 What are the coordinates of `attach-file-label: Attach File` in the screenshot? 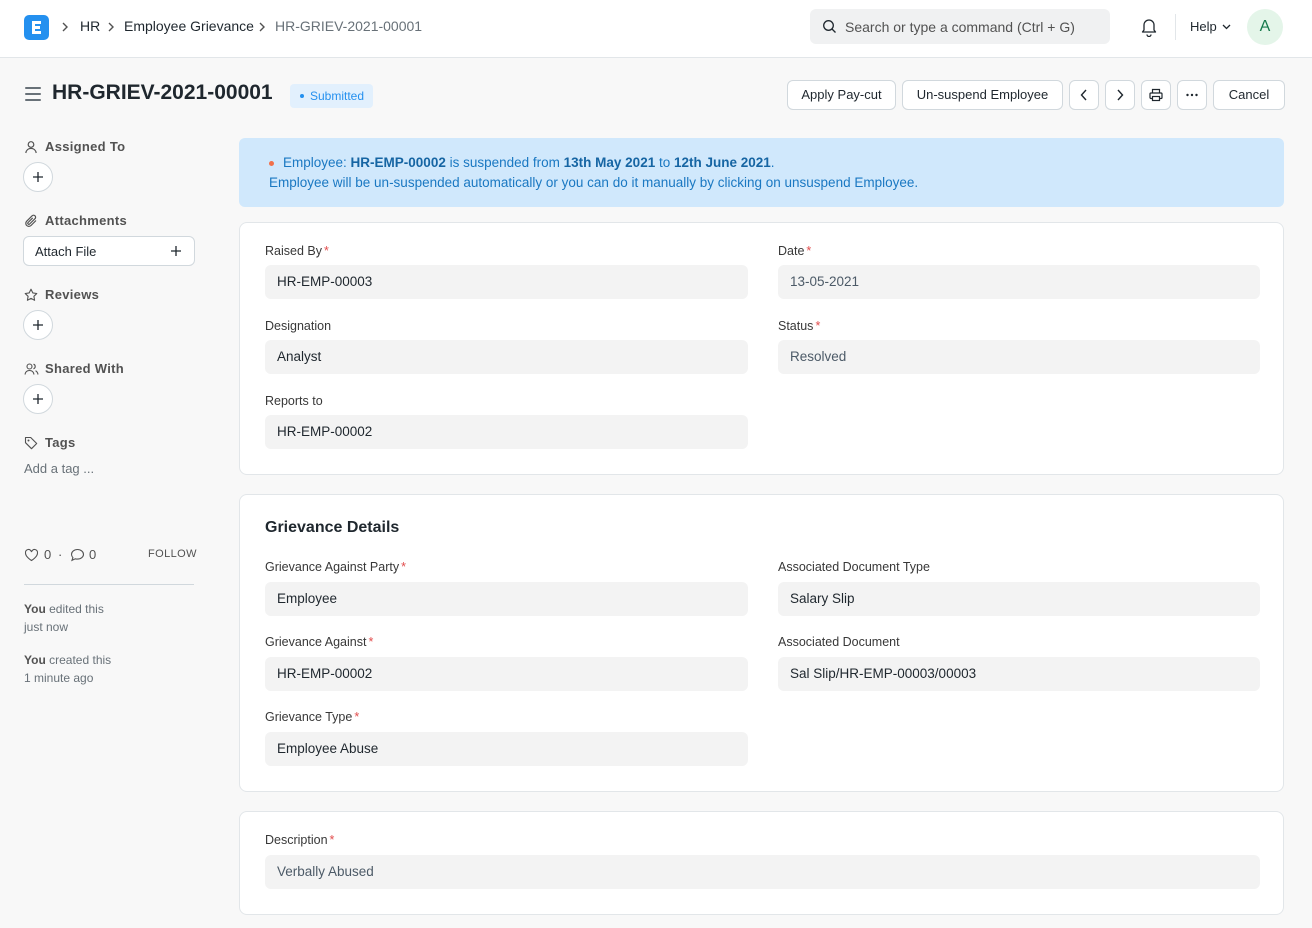 It's located at (66, 251).